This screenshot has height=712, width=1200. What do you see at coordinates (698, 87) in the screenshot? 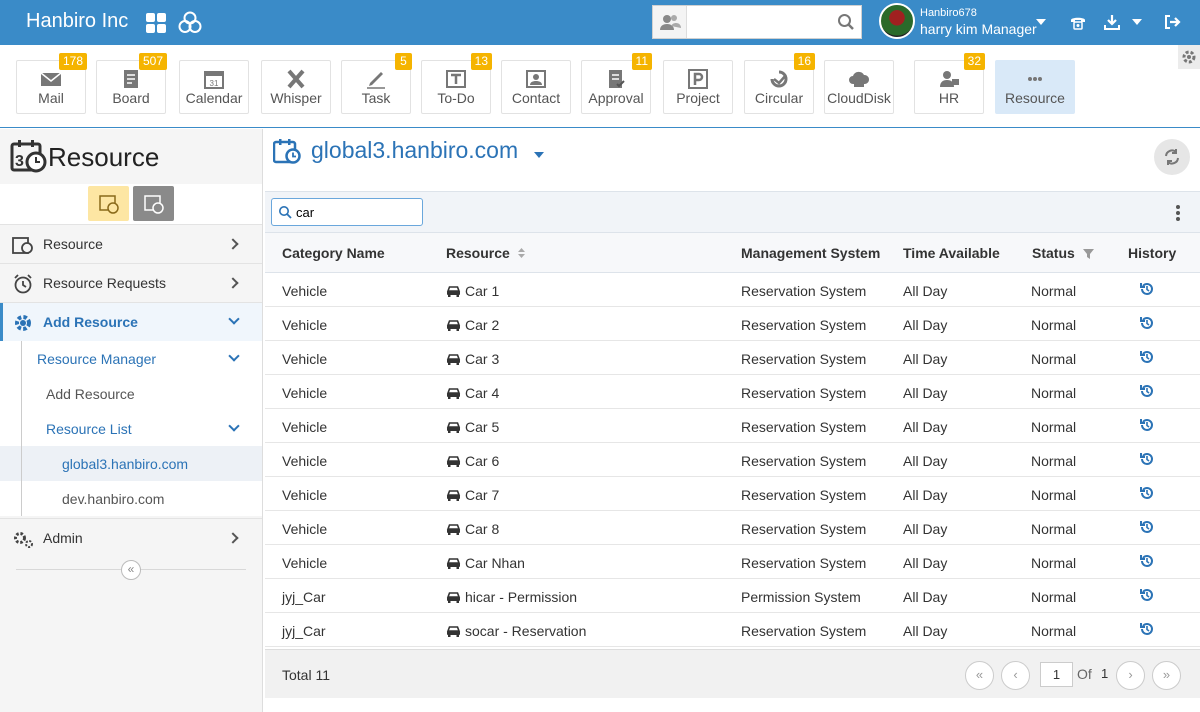
I see `module-project: Project` at bounding box center [698, 87].